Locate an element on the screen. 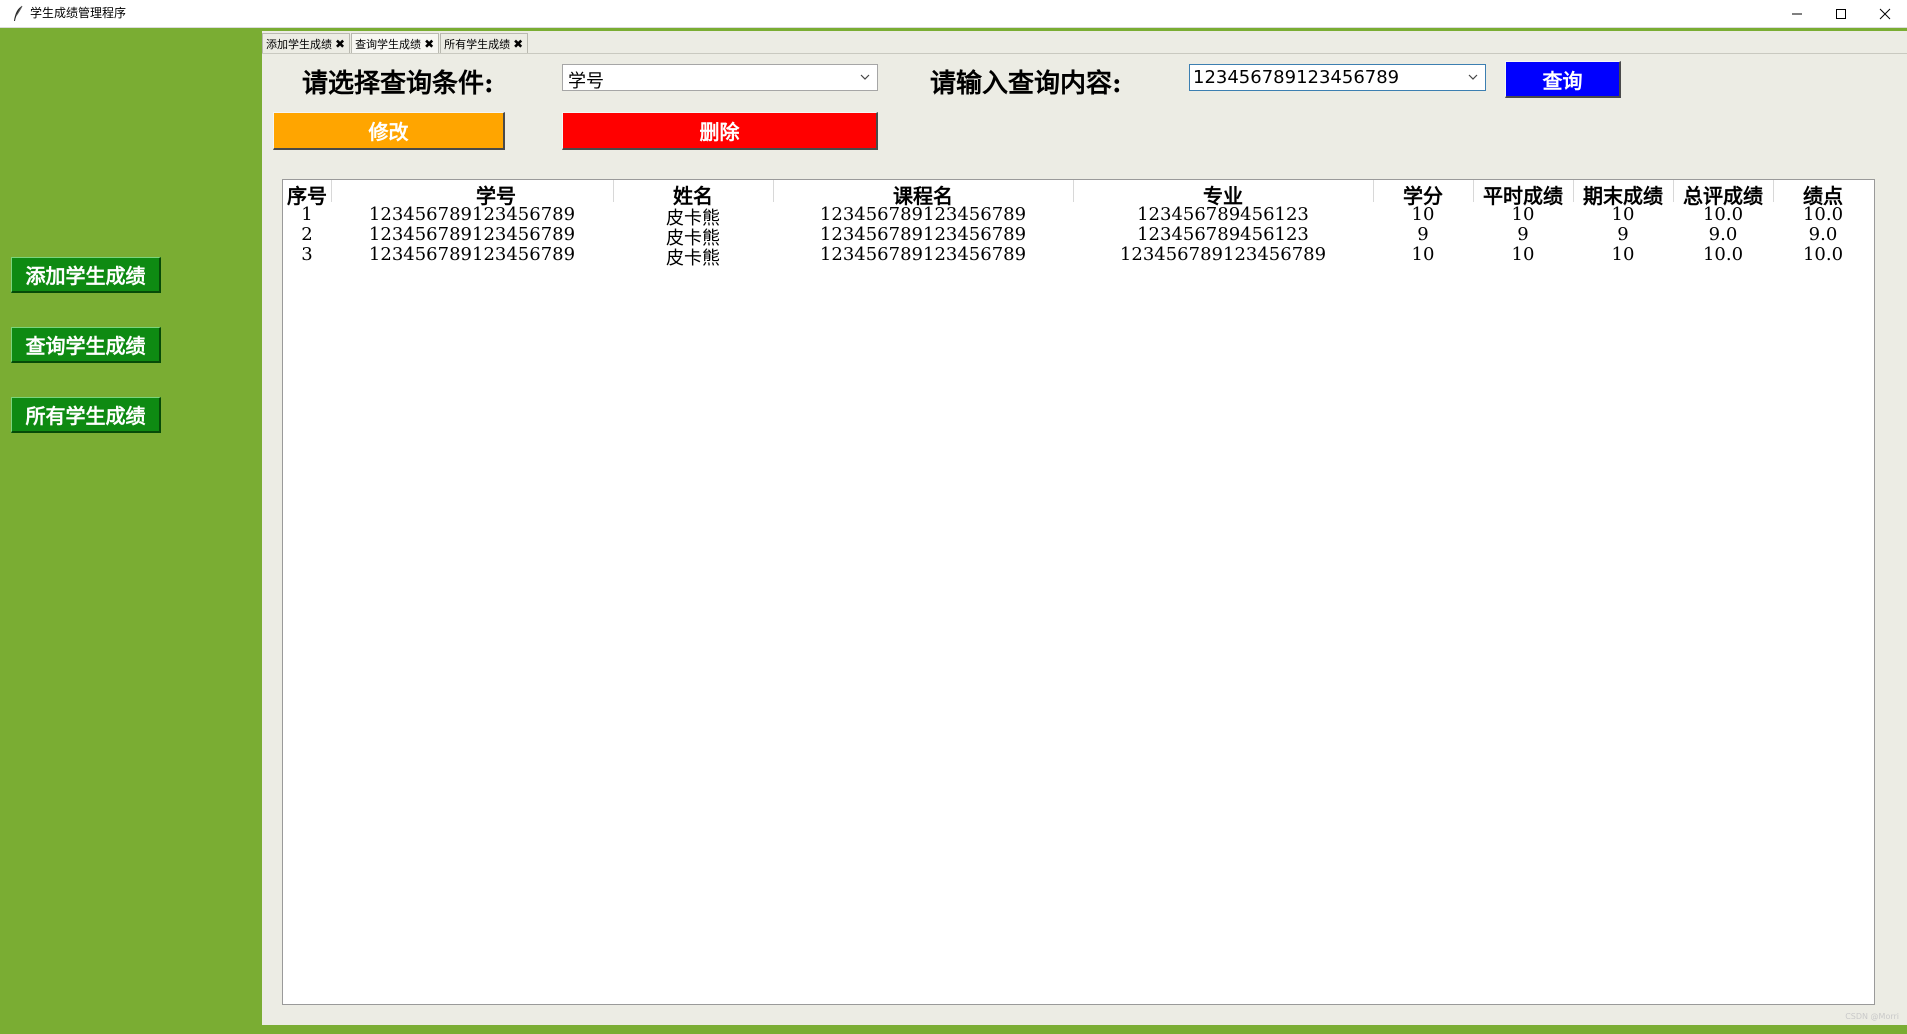 The width and height of the screenshot is (1907, 1034). tab-label: 添加学生成绩 is located at coordinates (299, 44).